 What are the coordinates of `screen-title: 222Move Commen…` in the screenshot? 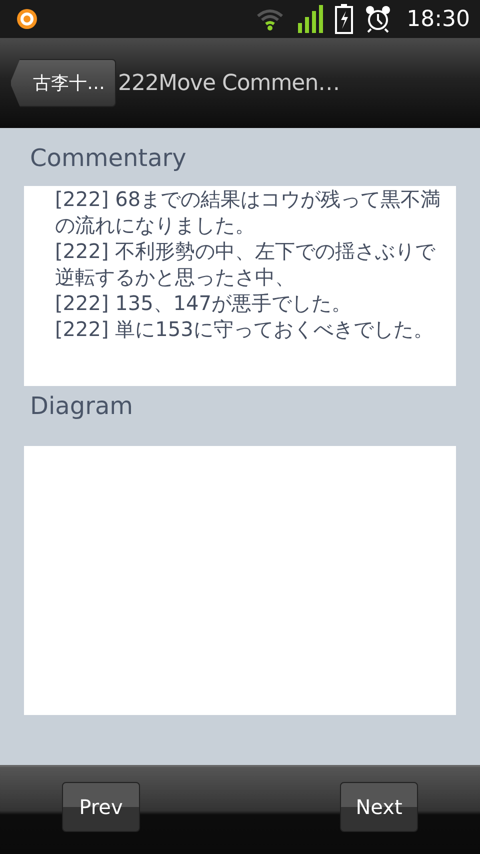 It's located at (229, 83).